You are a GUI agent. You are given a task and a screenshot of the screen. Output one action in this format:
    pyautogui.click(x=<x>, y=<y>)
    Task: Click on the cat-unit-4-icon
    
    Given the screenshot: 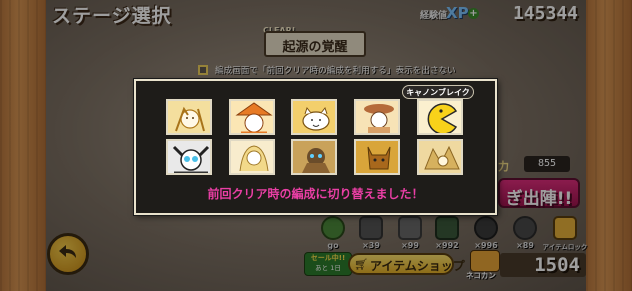 What is the action you would take?
    pyautogui.click(x=377, y=117)
    